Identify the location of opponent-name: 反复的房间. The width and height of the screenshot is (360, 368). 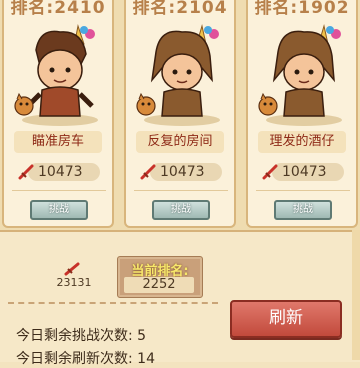
(180, 142).